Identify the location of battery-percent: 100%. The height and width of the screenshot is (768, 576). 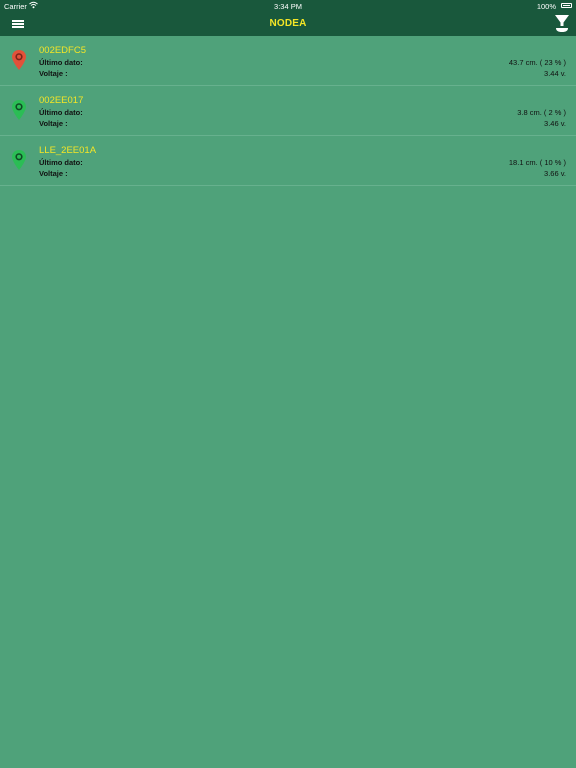
(546, 6).